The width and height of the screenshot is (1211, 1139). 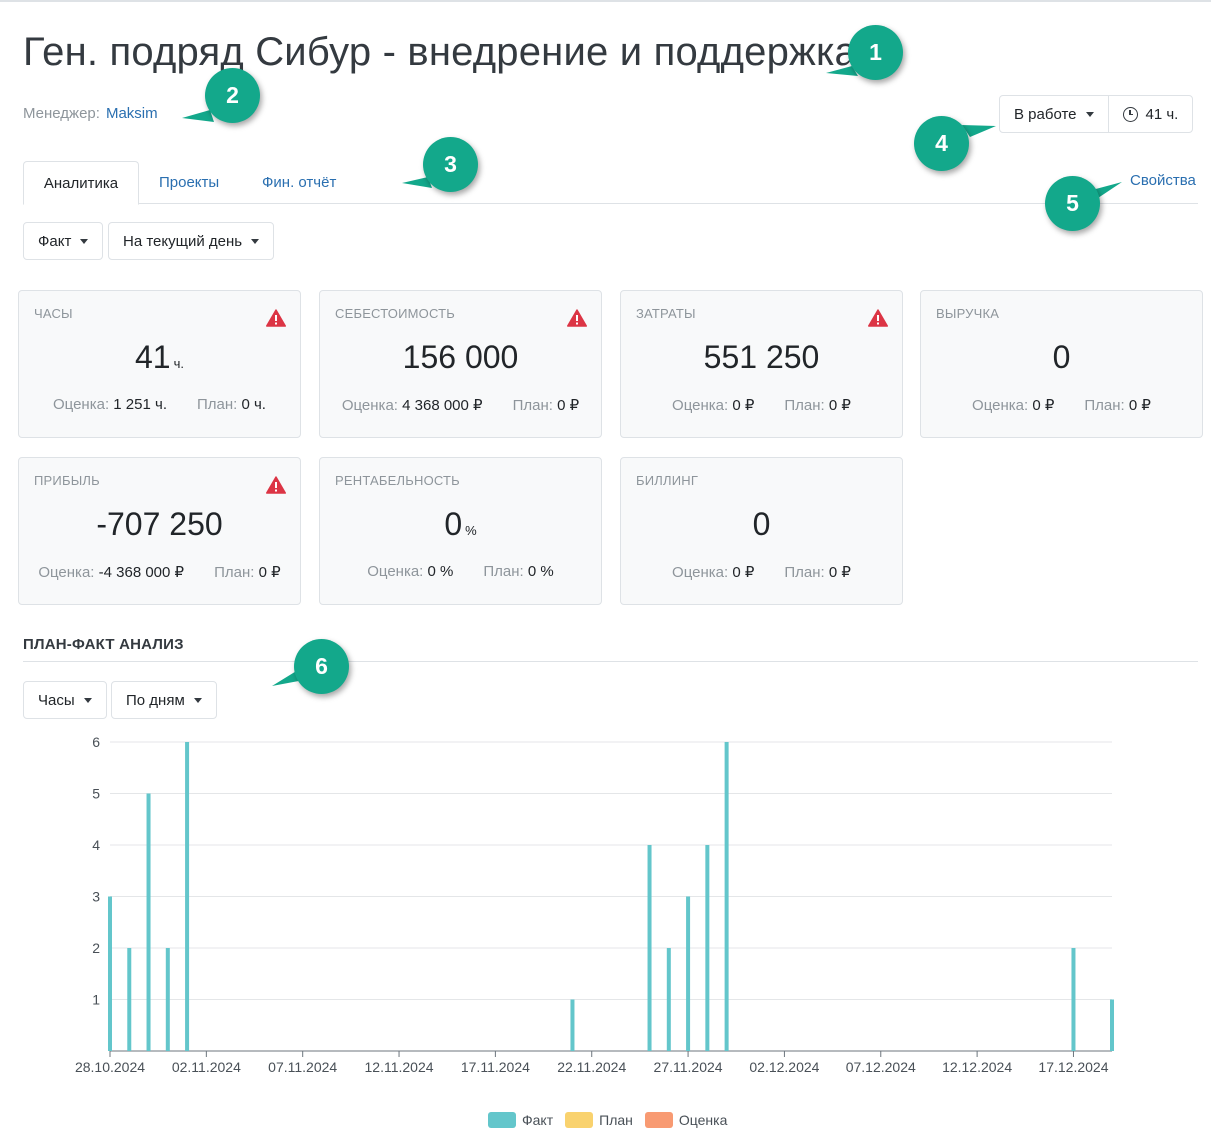 I want to click on legend-label: План, so click(x=616, y=1120).